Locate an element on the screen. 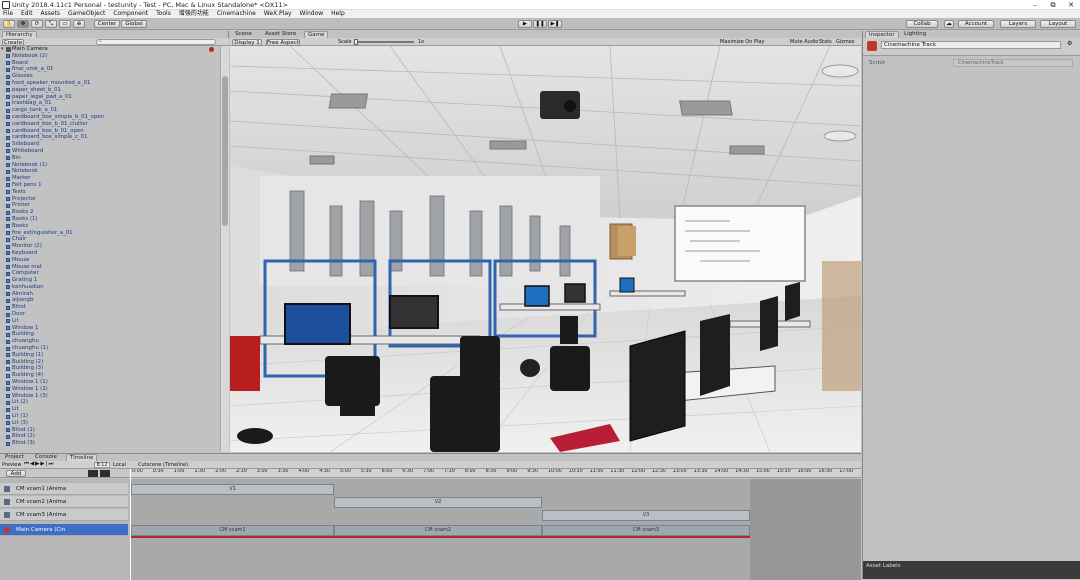 Image resolution: width=1080 pixels, height=580 pixels. hierarchy-scrollbar is located at coordinates (224, 249).